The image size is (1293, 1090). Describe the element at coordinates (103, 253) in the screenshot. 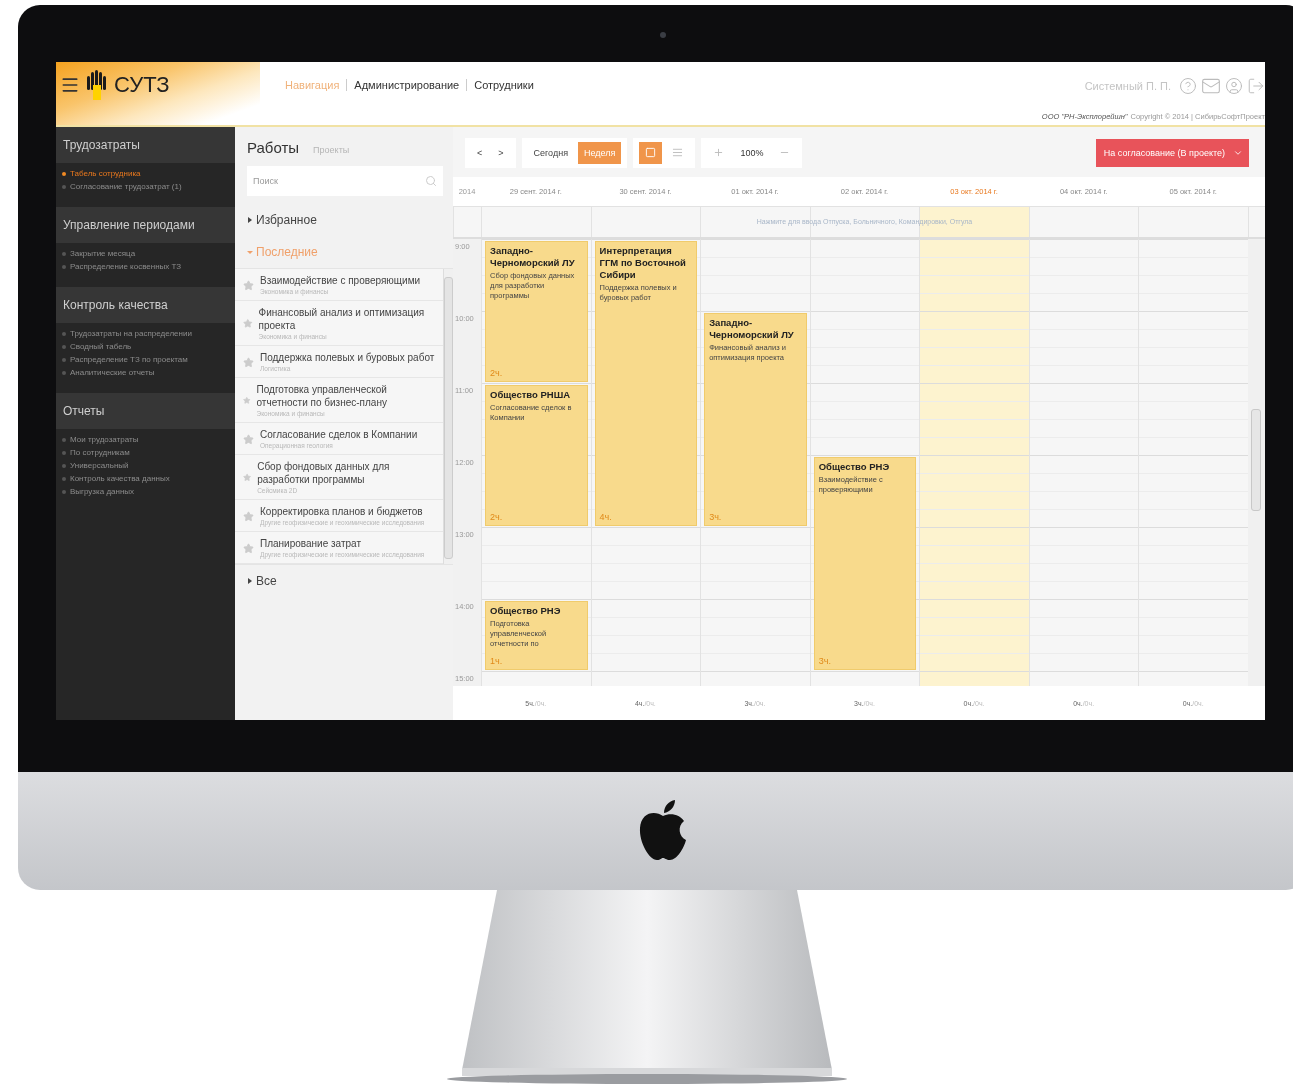

I see `sidebar-item-label: Закрытие месяца` at that location.